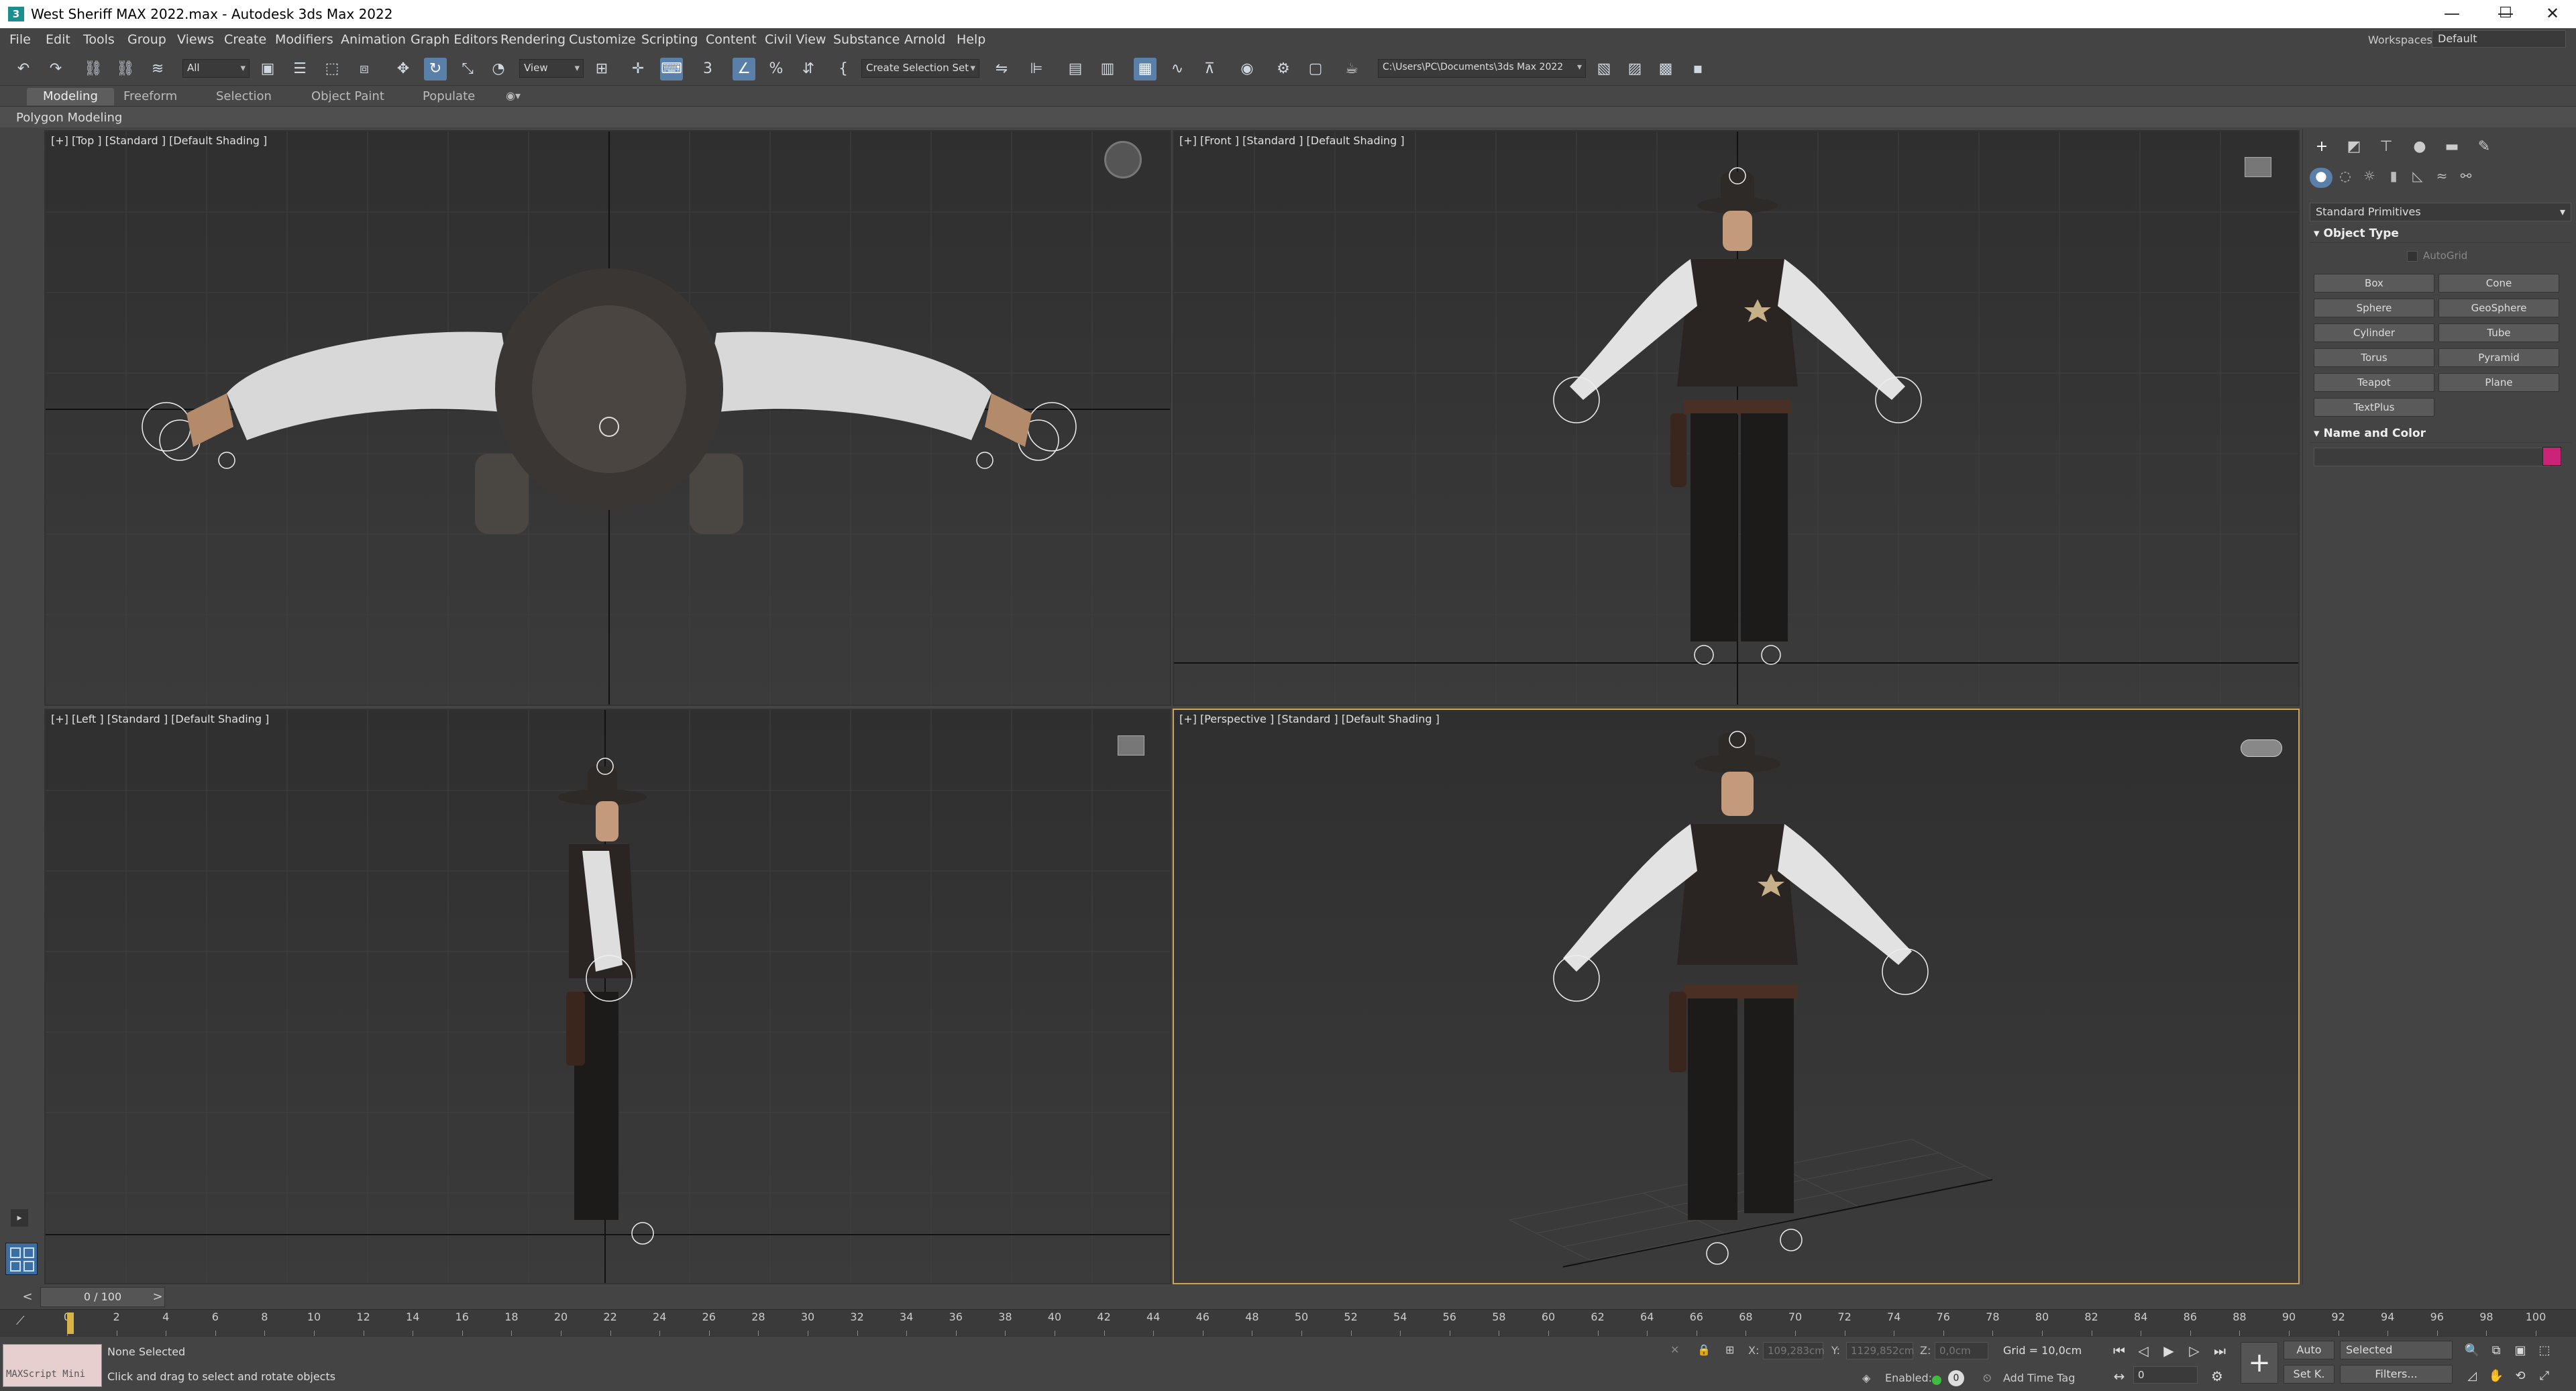 The width and height of the screenshot is (2576, 1391). I want to click on project-folder-icon: ▩, so click(1665, 69).